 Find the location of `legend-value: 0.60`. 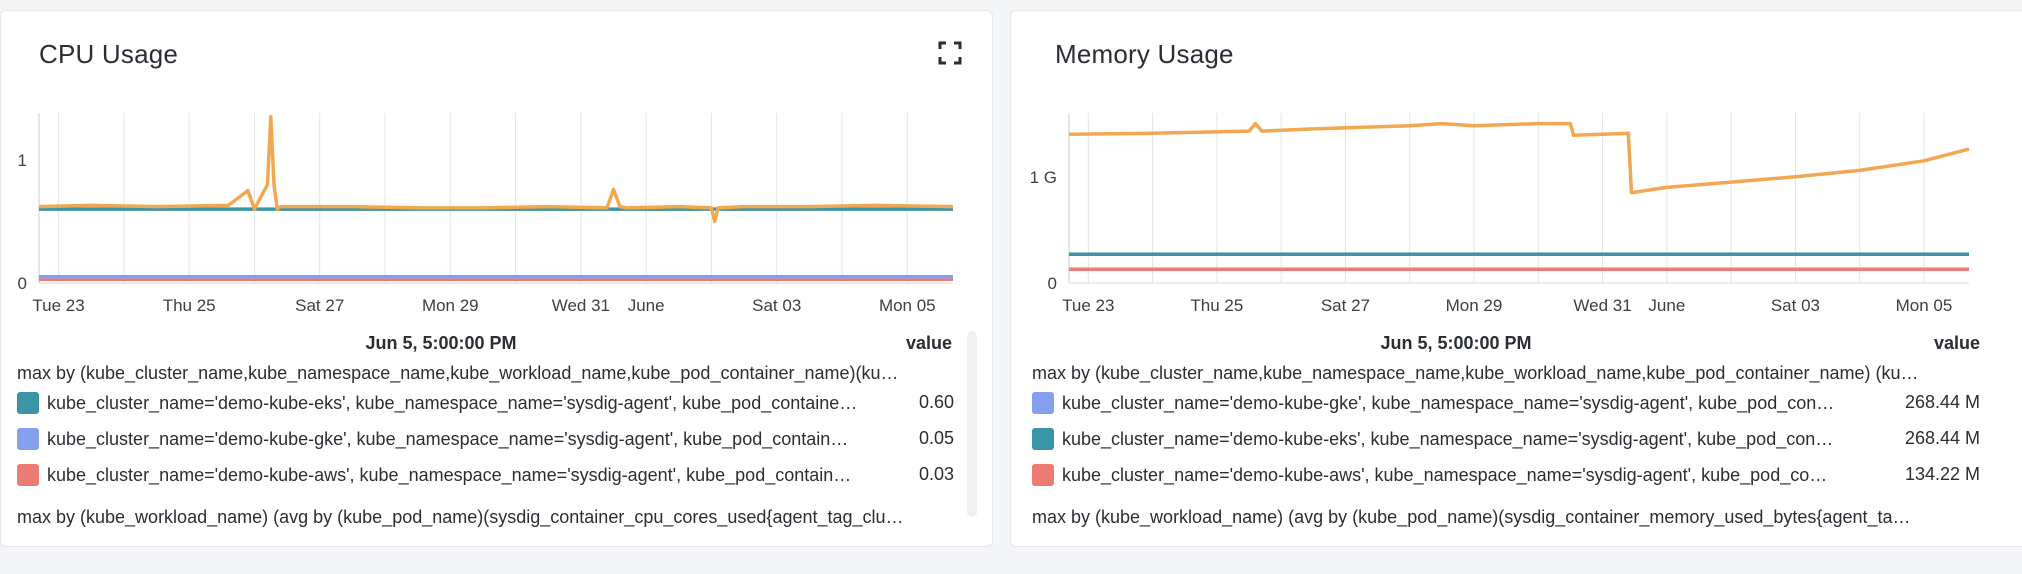

legend-value: 0.60 is located at coordinates (936, 402).